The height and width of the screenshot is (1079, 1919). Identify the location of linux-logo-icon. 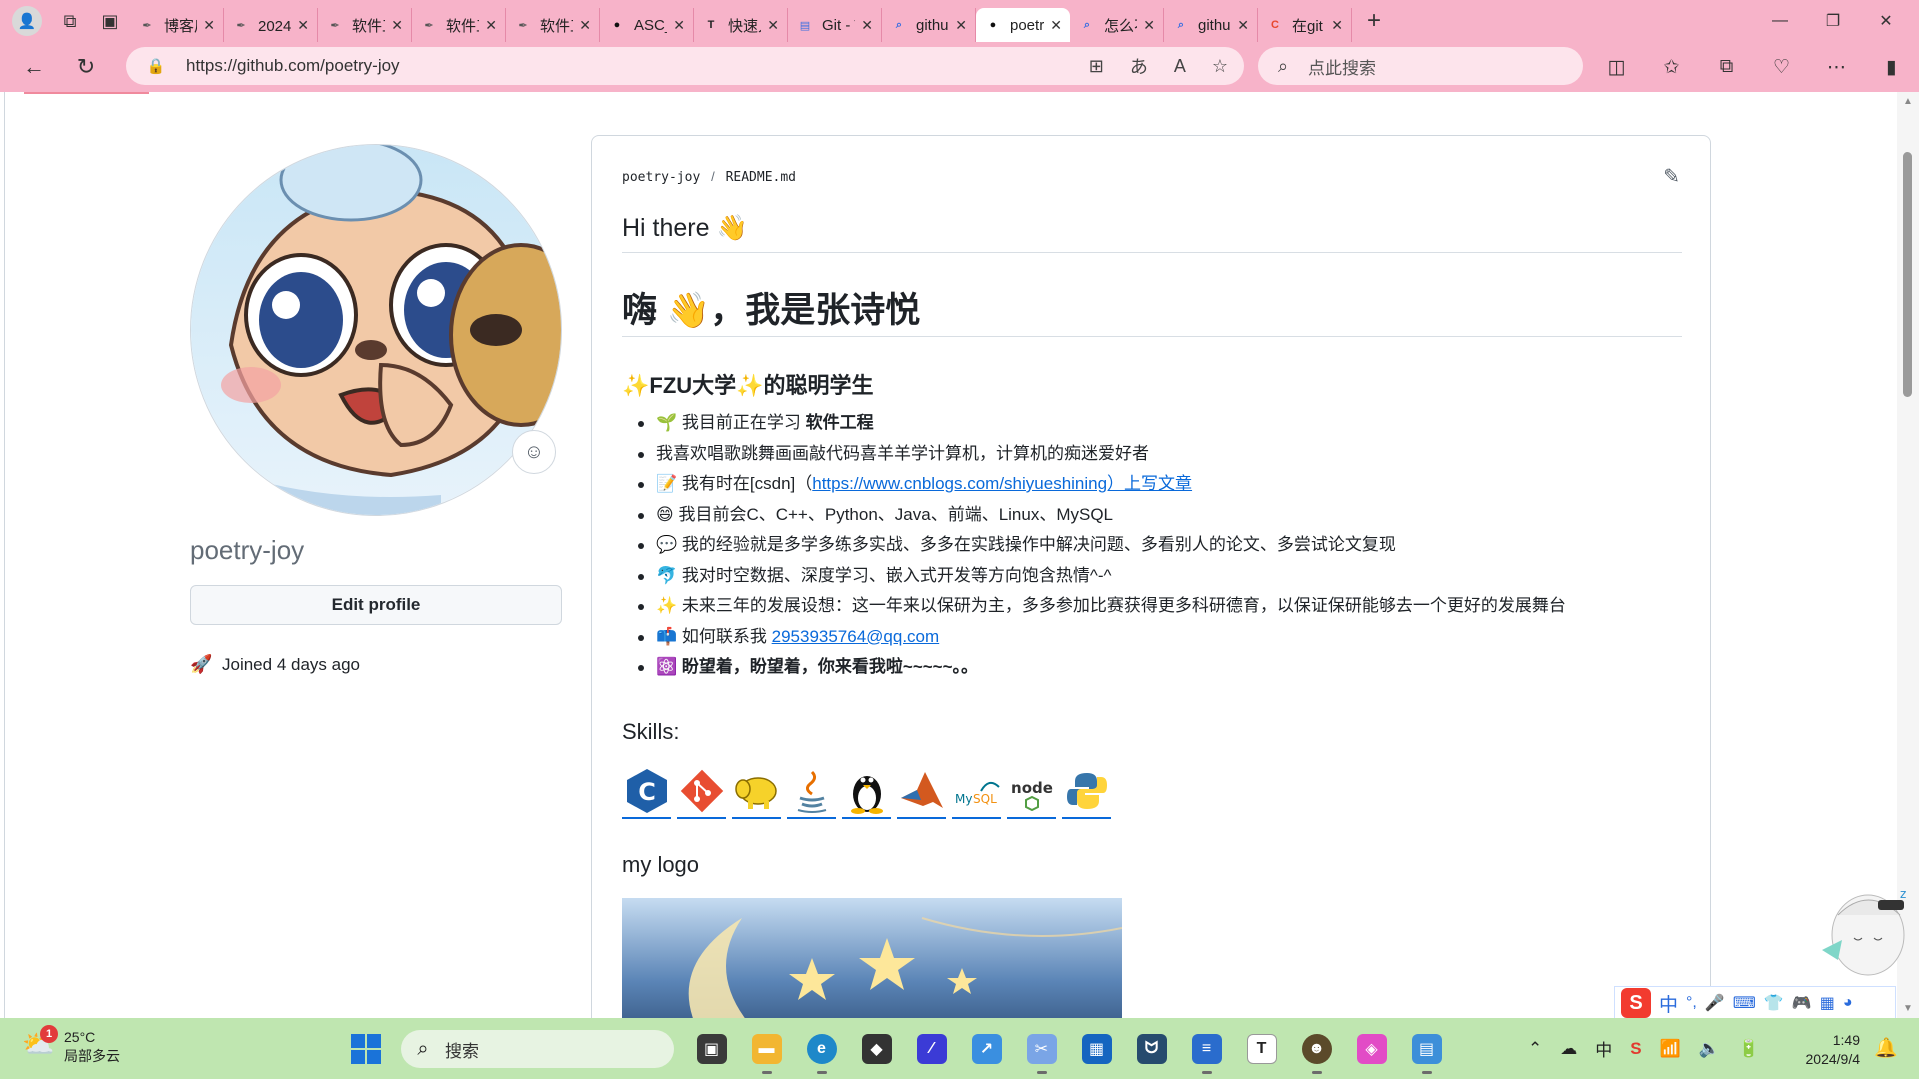
(866, 791).